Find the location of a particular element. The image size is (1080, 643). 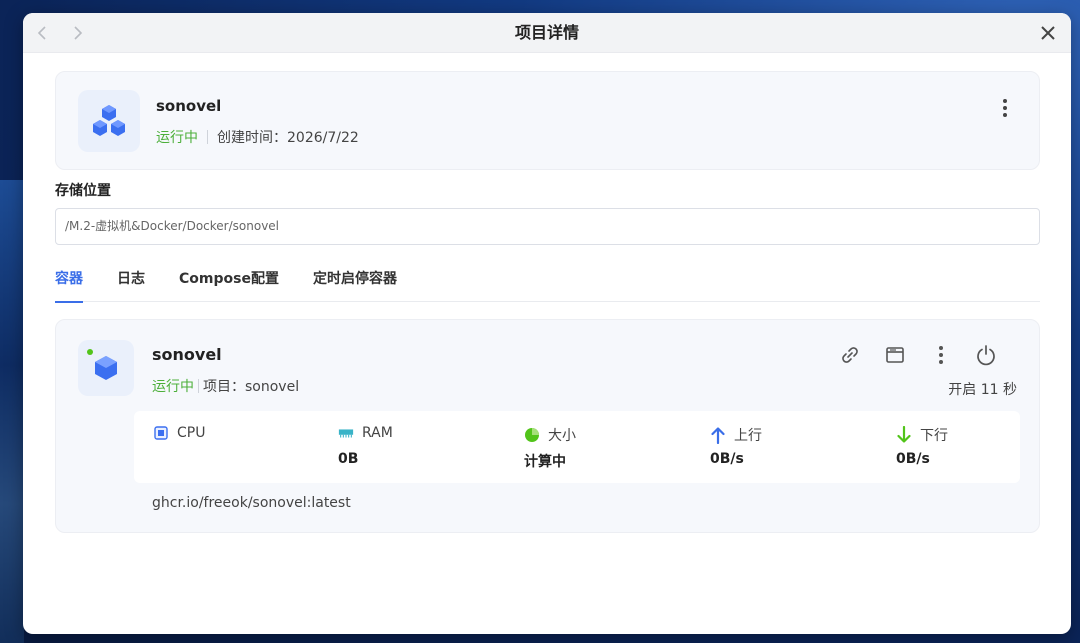

close-button is located at coordinates (1048, 33).